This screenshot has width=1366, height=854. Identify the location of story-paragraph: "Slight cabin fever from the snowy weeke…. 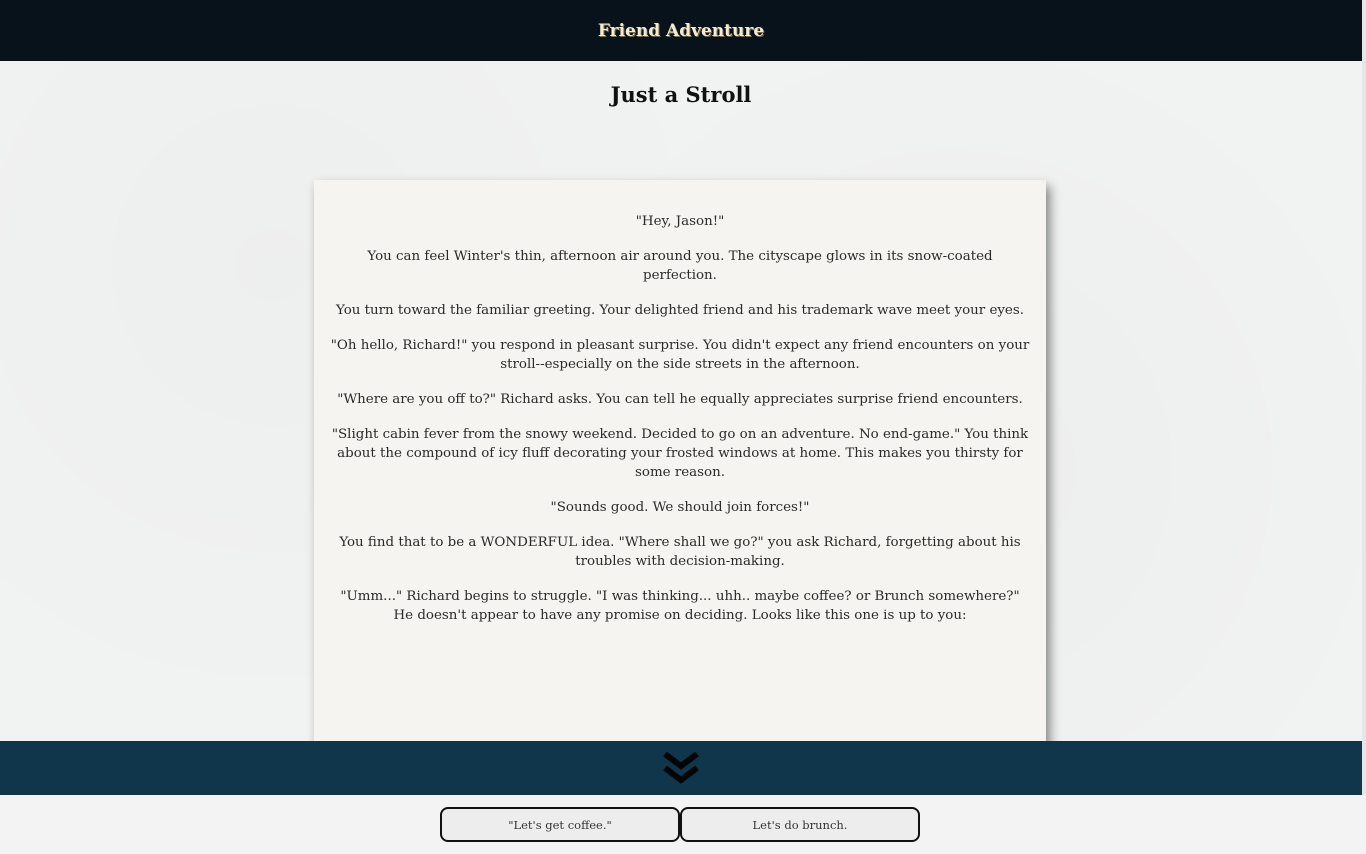
(680, 453).